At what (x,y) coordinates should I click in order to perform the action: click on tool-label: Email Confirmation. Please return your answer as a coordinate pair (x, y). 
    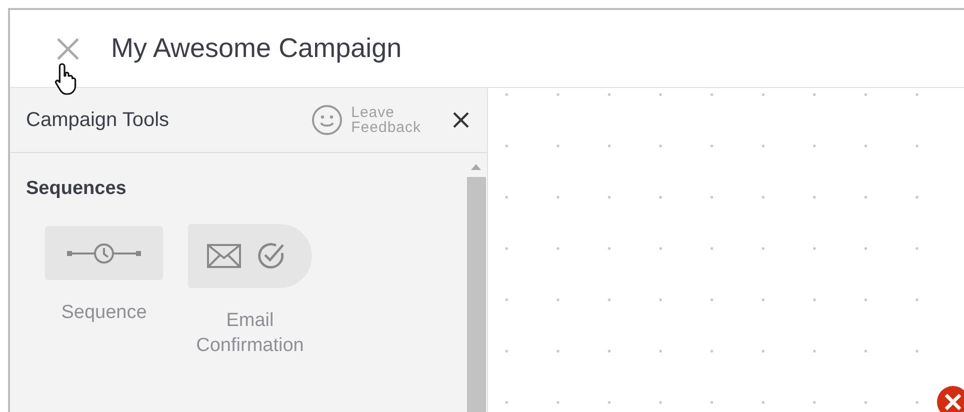
    Looking at the image, I should click on (250, 333).